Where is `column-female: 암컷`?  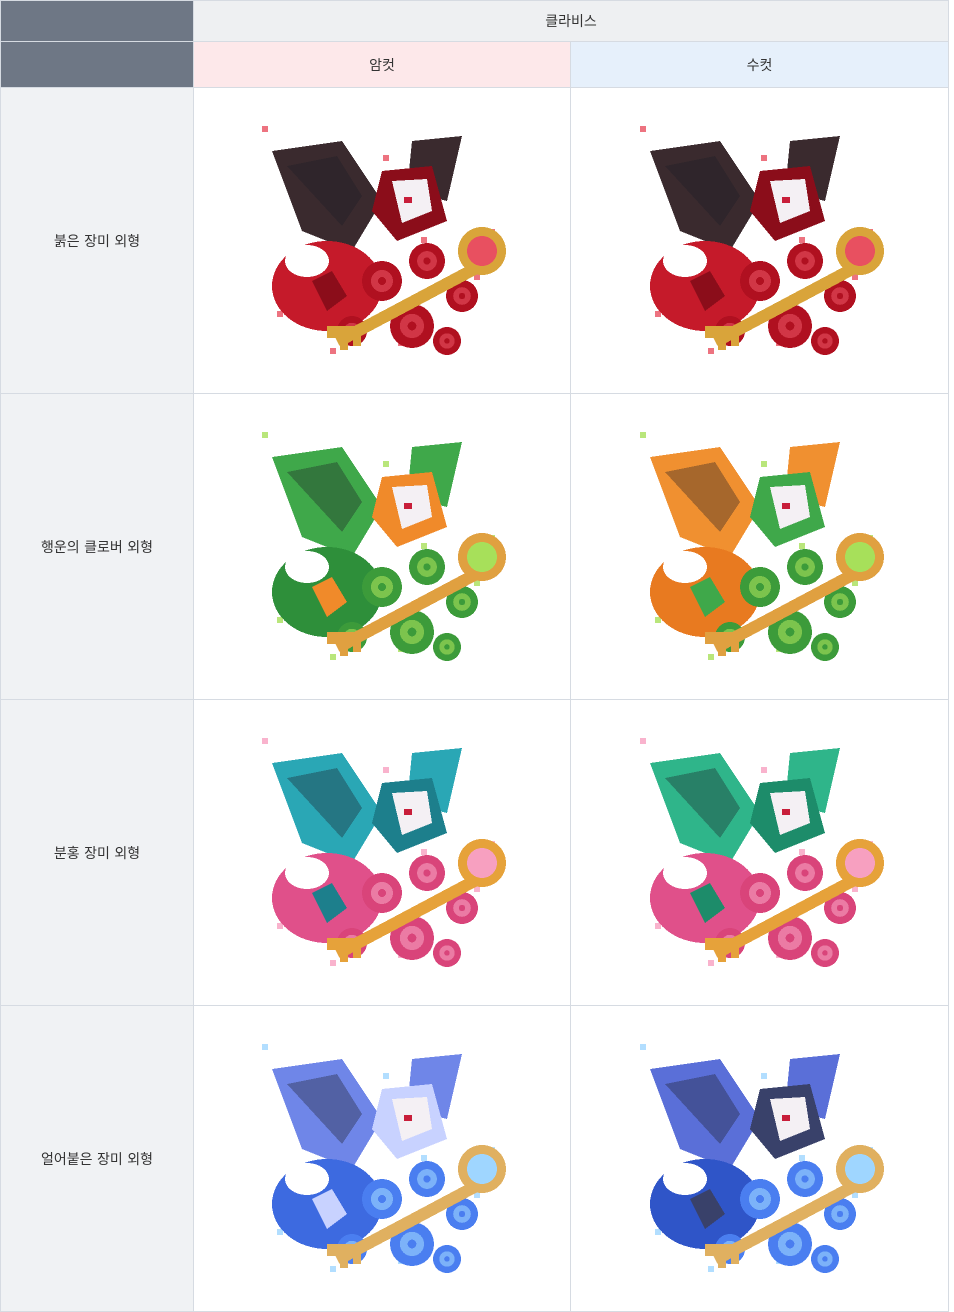 column-female: 암컷 is located at coordinates (382, 64).